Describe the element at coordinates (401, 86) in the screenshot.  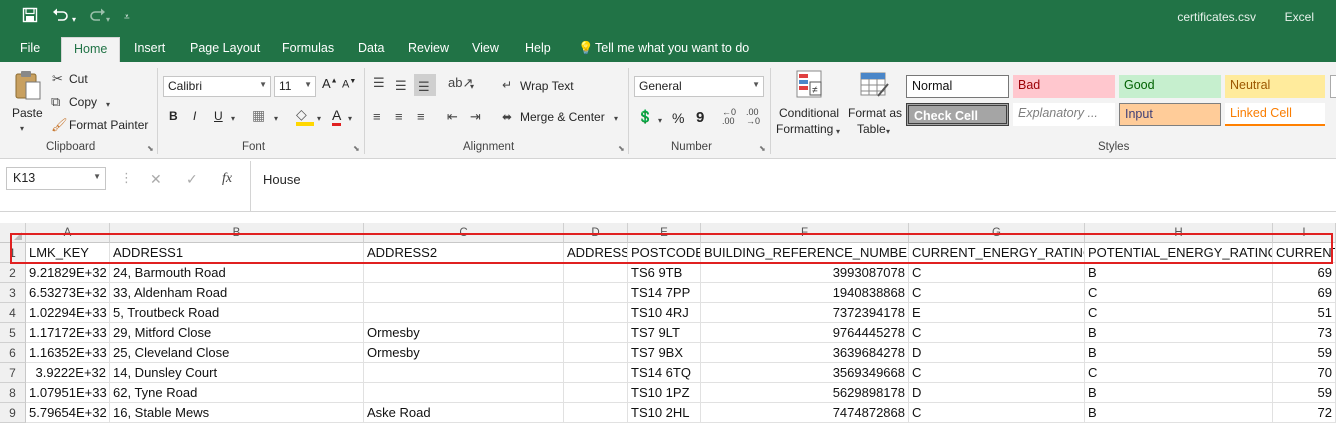
I see `align-middle-icon: ☰` at that location.